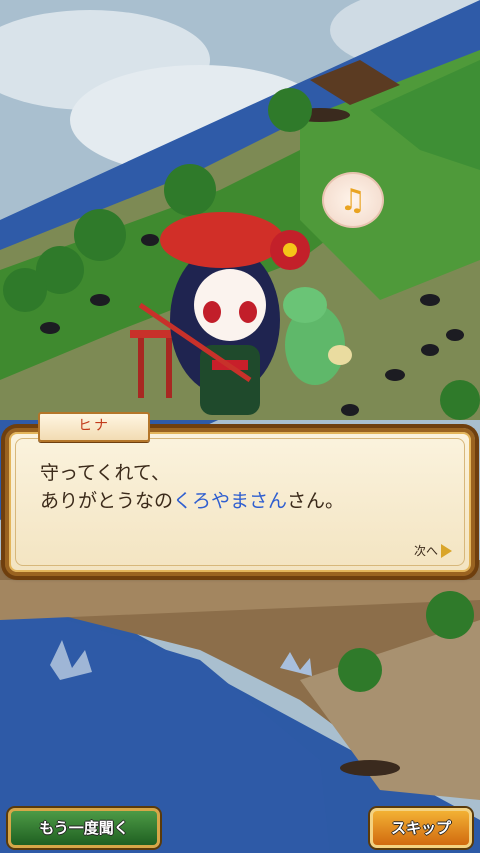  Describe the element at coordinates (105, 473) in the screenshot. I see `dialogue-line-1: 守ってくれて、` at that location.